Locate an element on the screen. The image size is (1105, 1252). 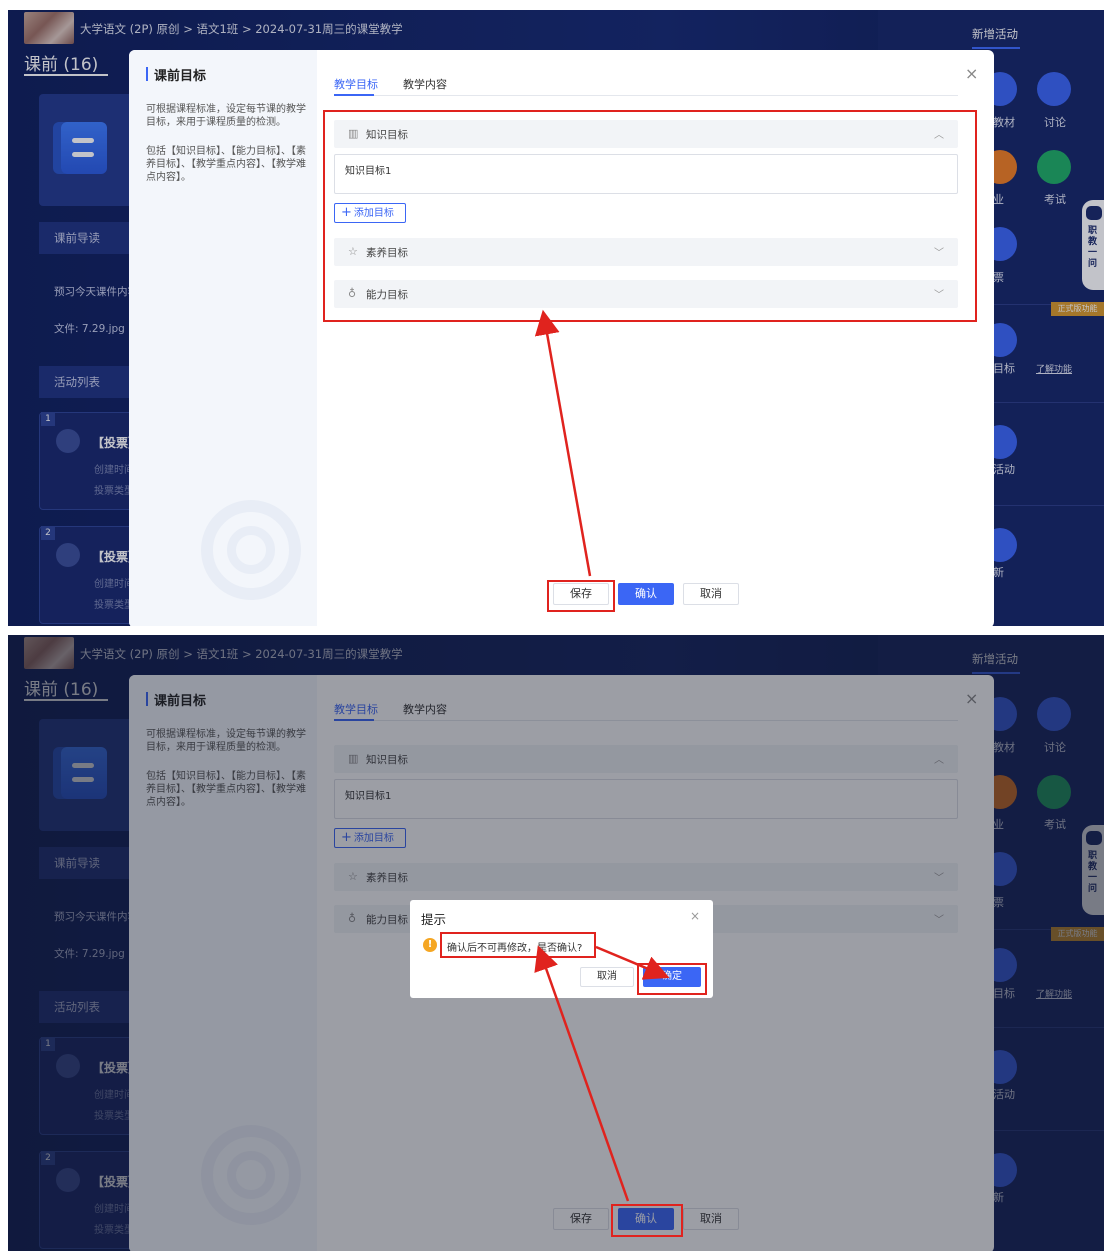
target-illustration-inner is located at coordinates (251, 550).